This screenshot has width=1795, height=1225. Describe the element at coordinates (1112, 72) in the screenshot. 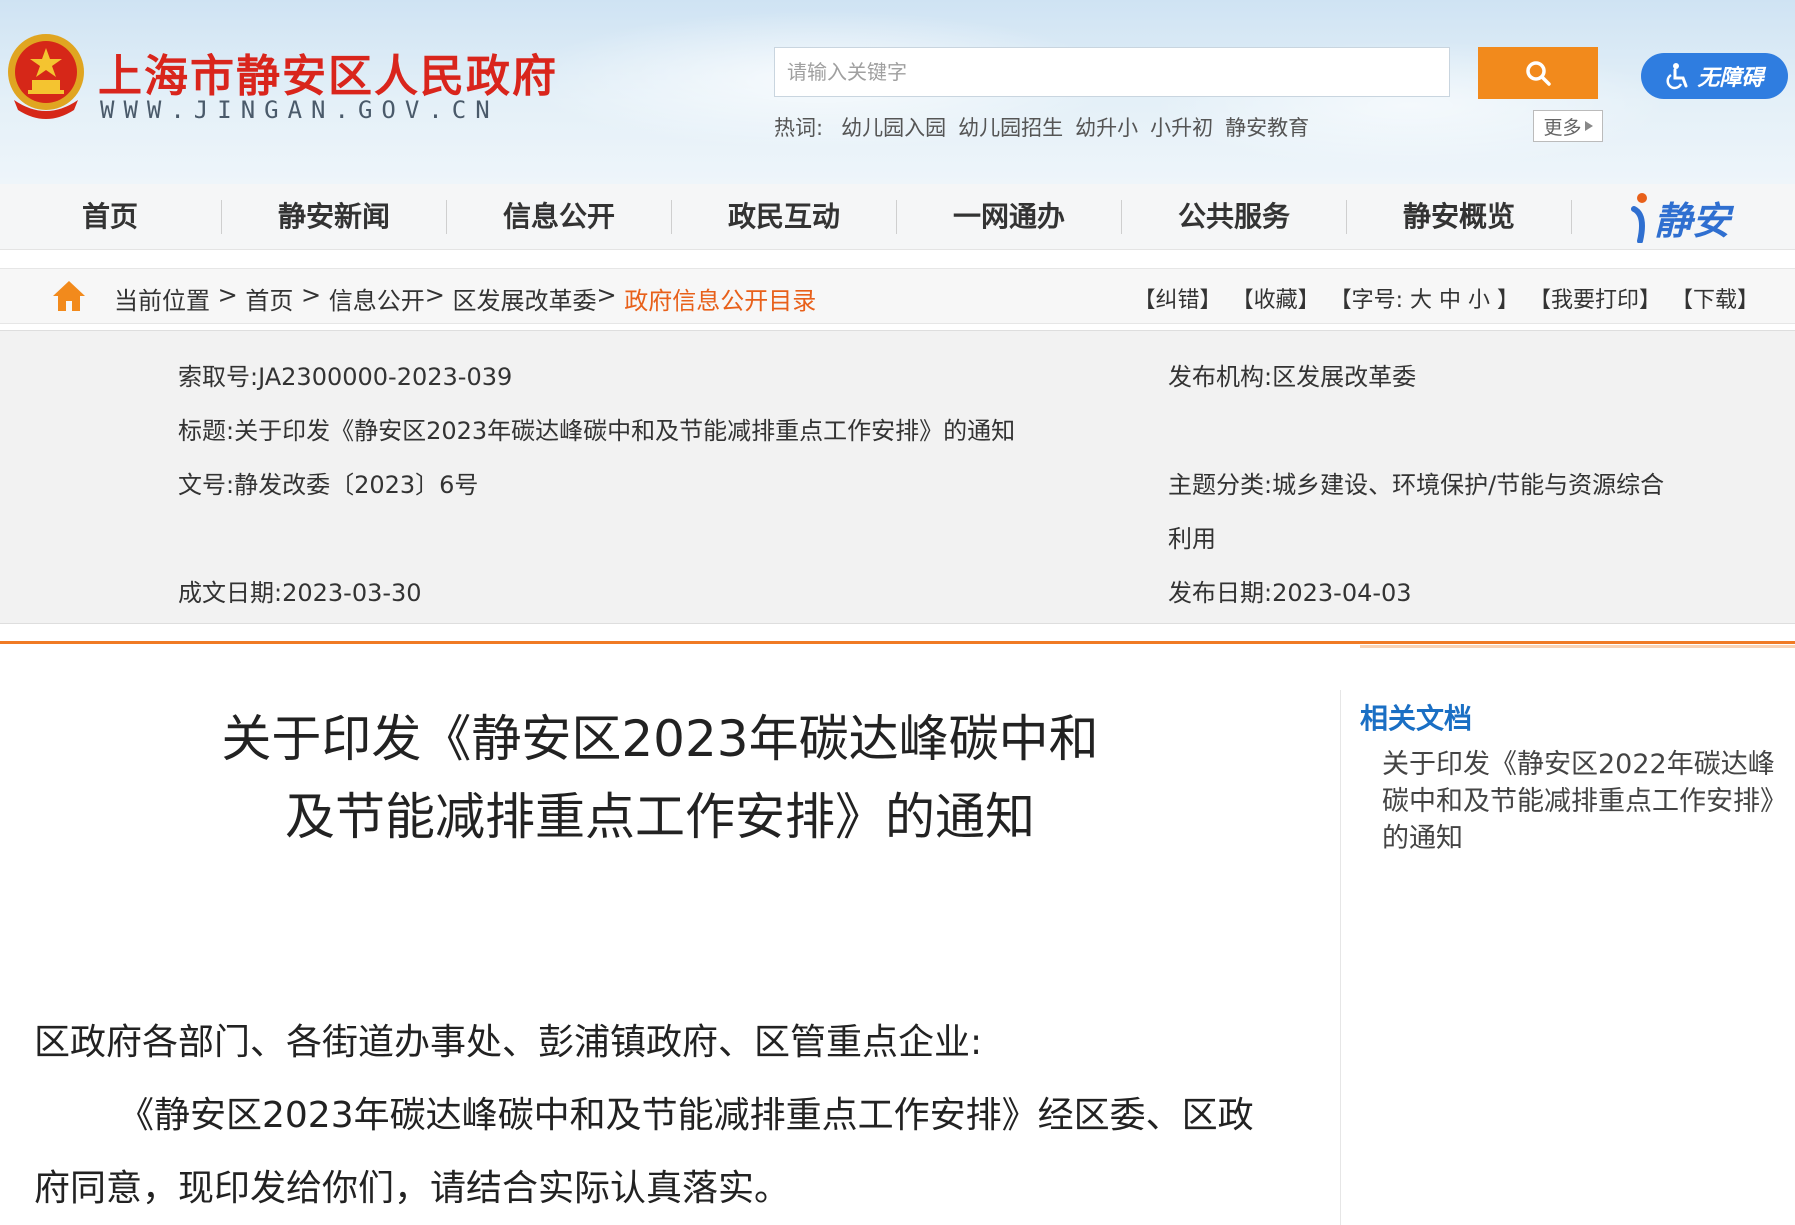

I see `search-input` at that location.